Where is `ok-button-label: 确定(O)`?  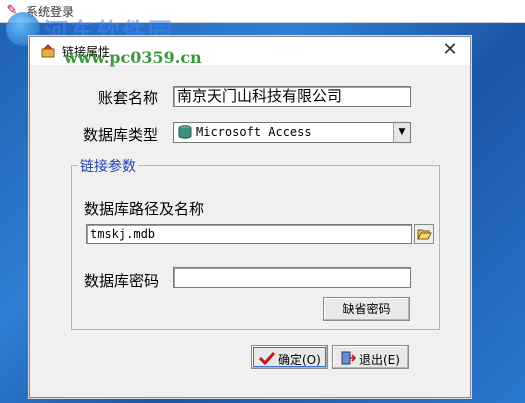
ok-button-label: 确定(O) is located at coordinates (299, 360).